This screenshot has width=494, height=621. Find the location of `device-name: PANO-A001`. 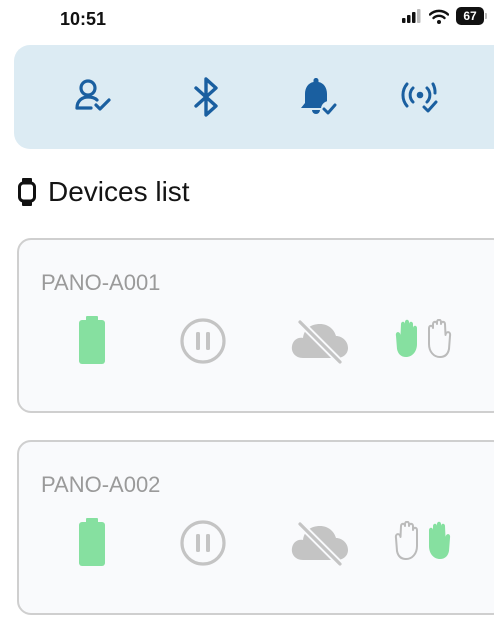

device-name: PANO-A001 is located at coordinates (101, 282).